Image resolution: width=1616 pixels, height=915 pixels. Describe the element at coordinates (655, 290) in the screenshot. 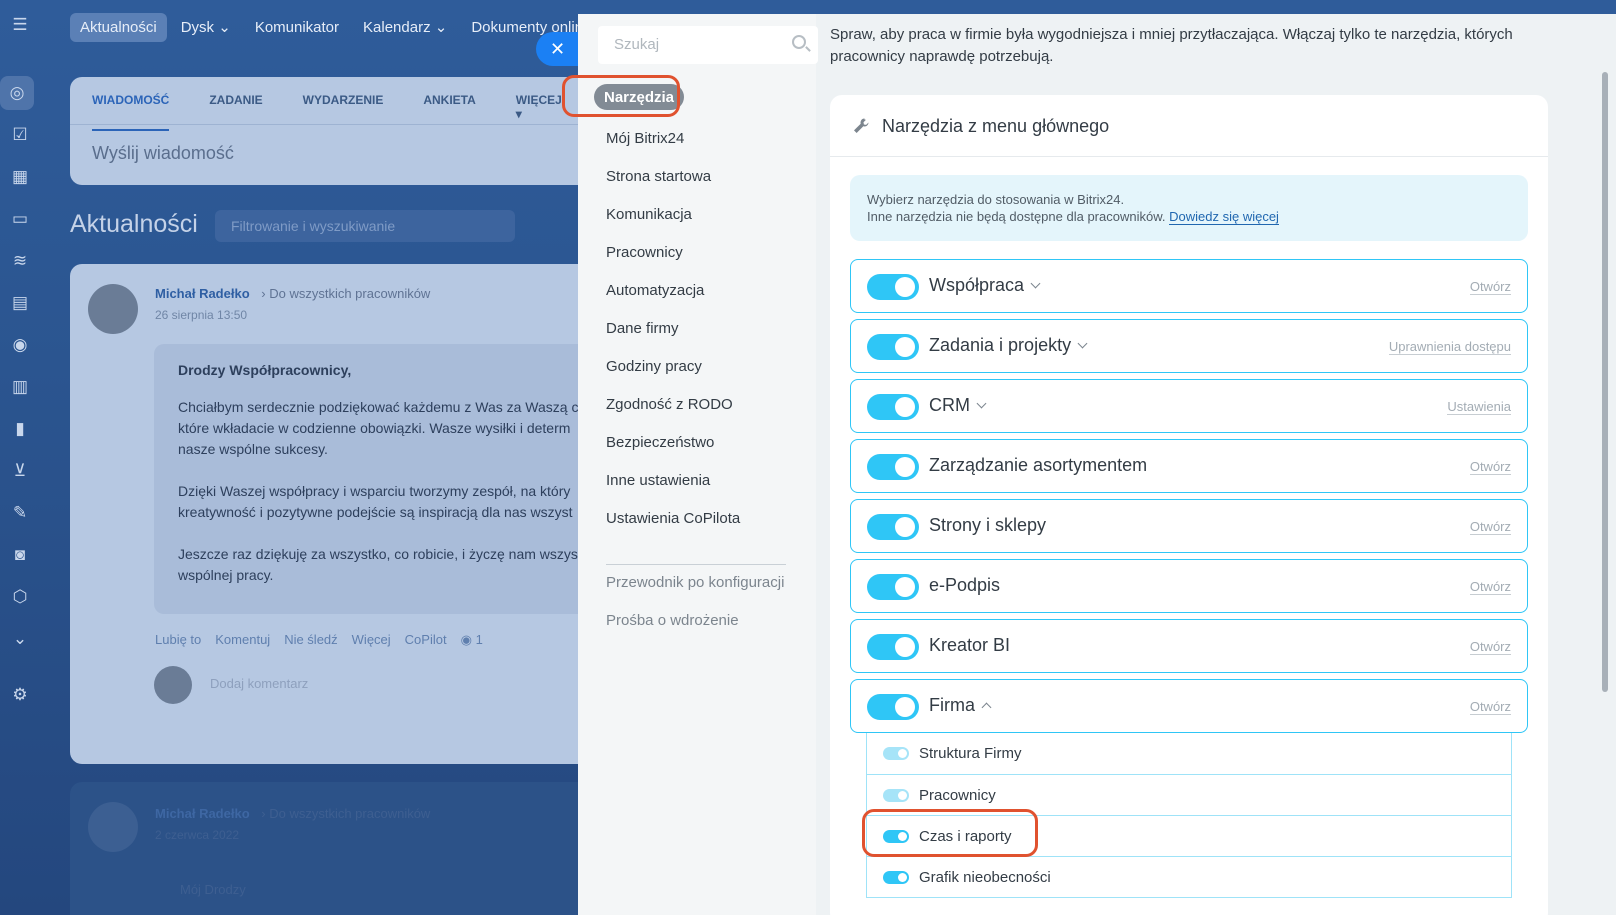

I see `sidebar-item-automation: Automatyzacja` at that location.